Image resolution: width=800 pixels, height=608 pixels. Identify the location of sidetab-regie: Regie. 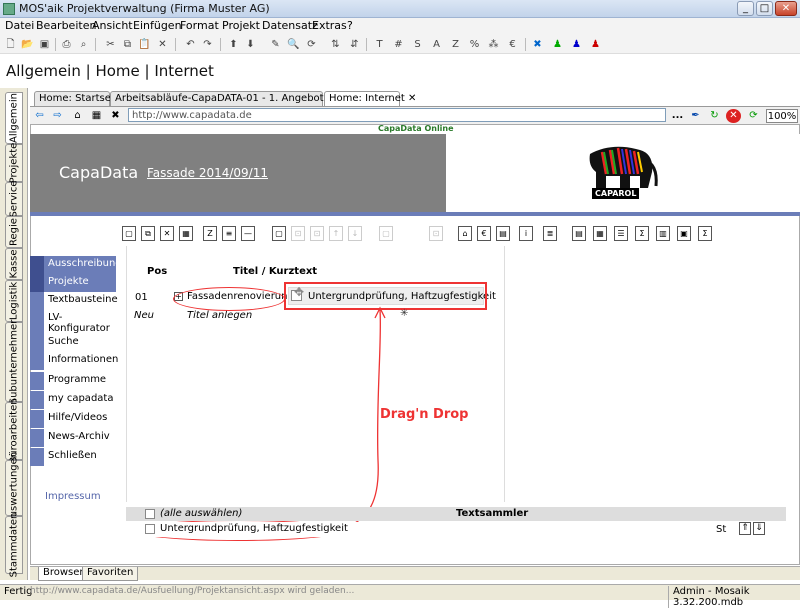
(14, 232).